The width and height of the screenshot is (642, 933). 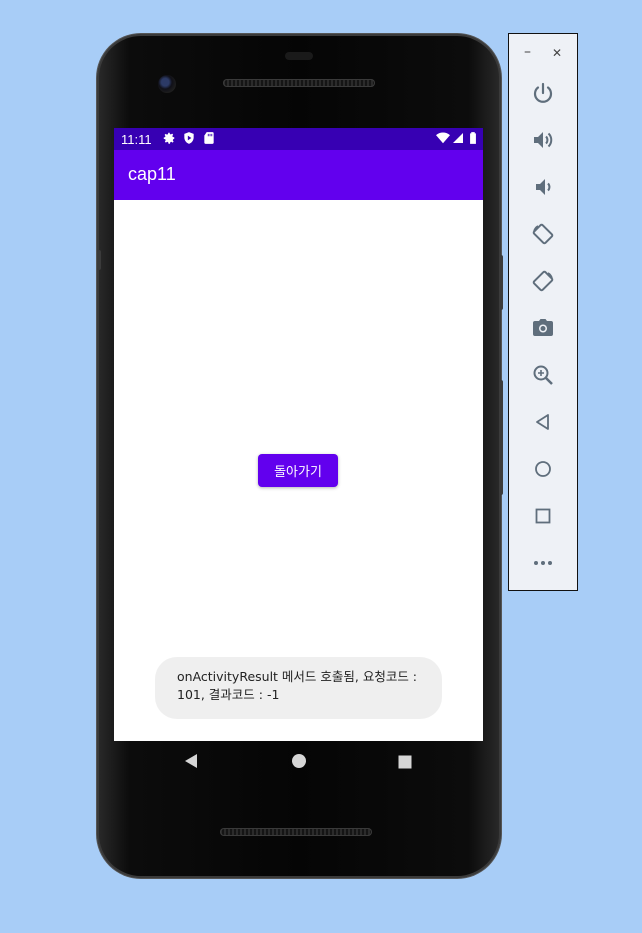 I want to click on nav-bar, so click(x=298, y=763).